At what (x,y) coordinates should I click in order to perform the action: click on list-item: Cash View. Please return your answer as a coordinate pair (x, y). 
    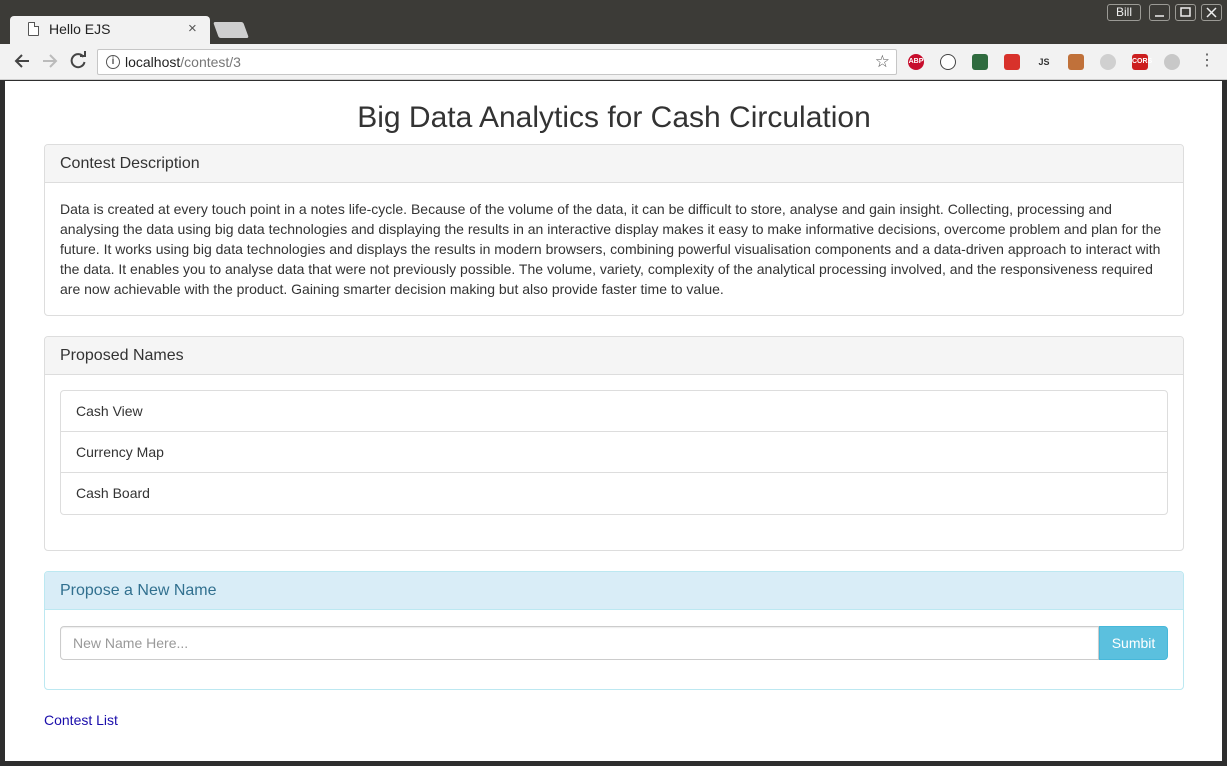
    Looking at the image, I should click on (614, 411).